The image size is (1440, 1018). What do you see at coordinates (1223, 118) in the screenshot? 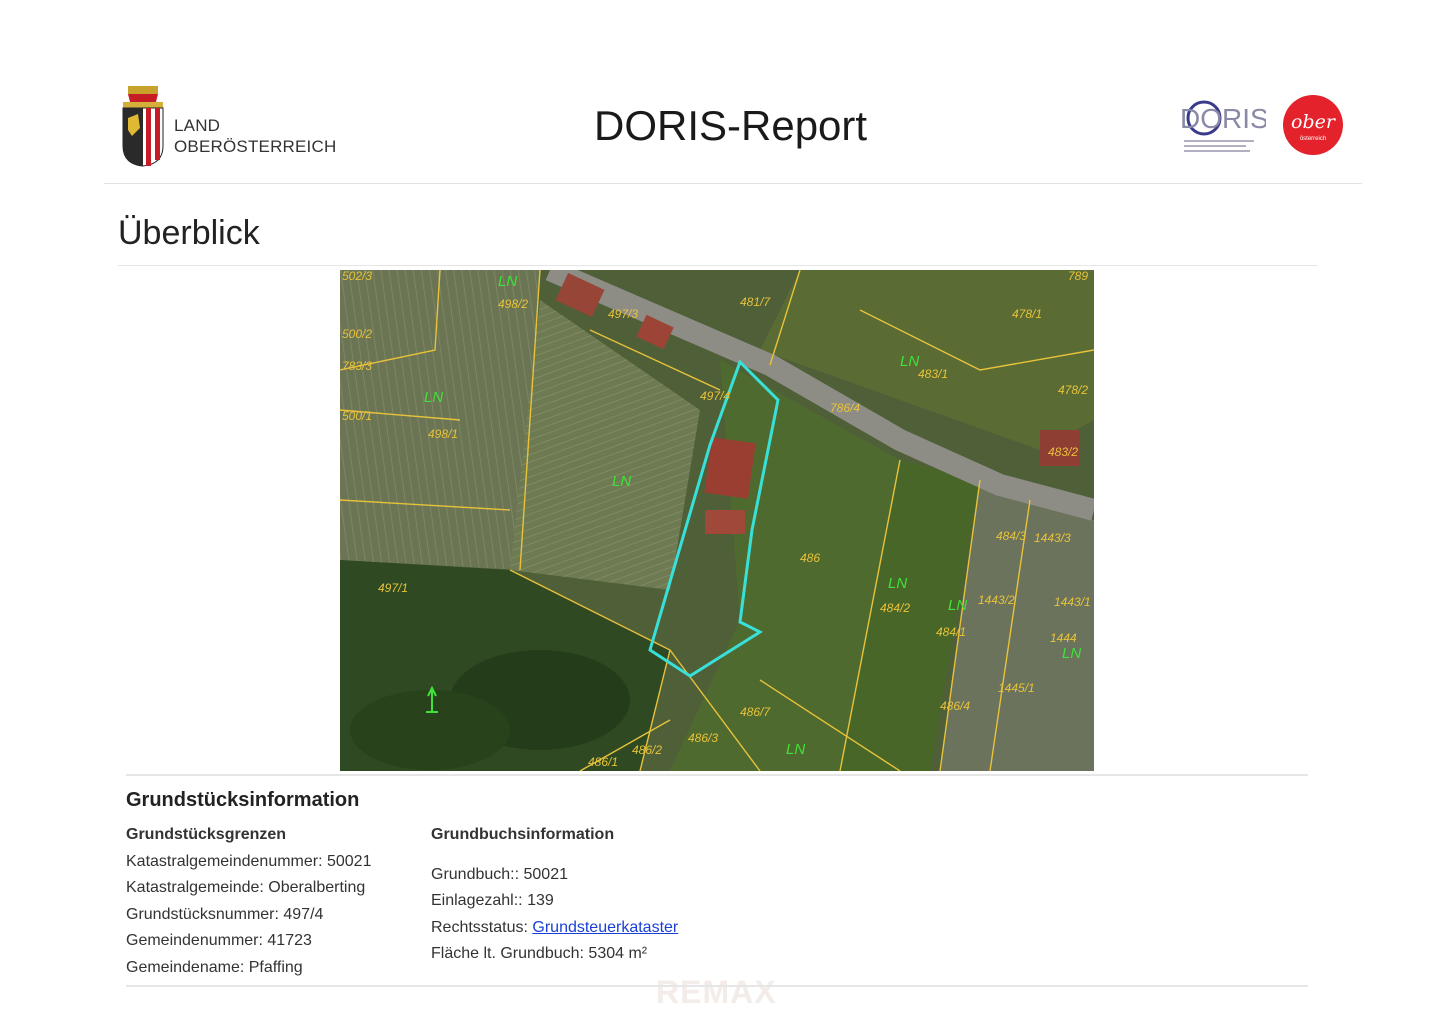
I see `doris-logo-text: DORIS` at bounding box center [1223, 118].